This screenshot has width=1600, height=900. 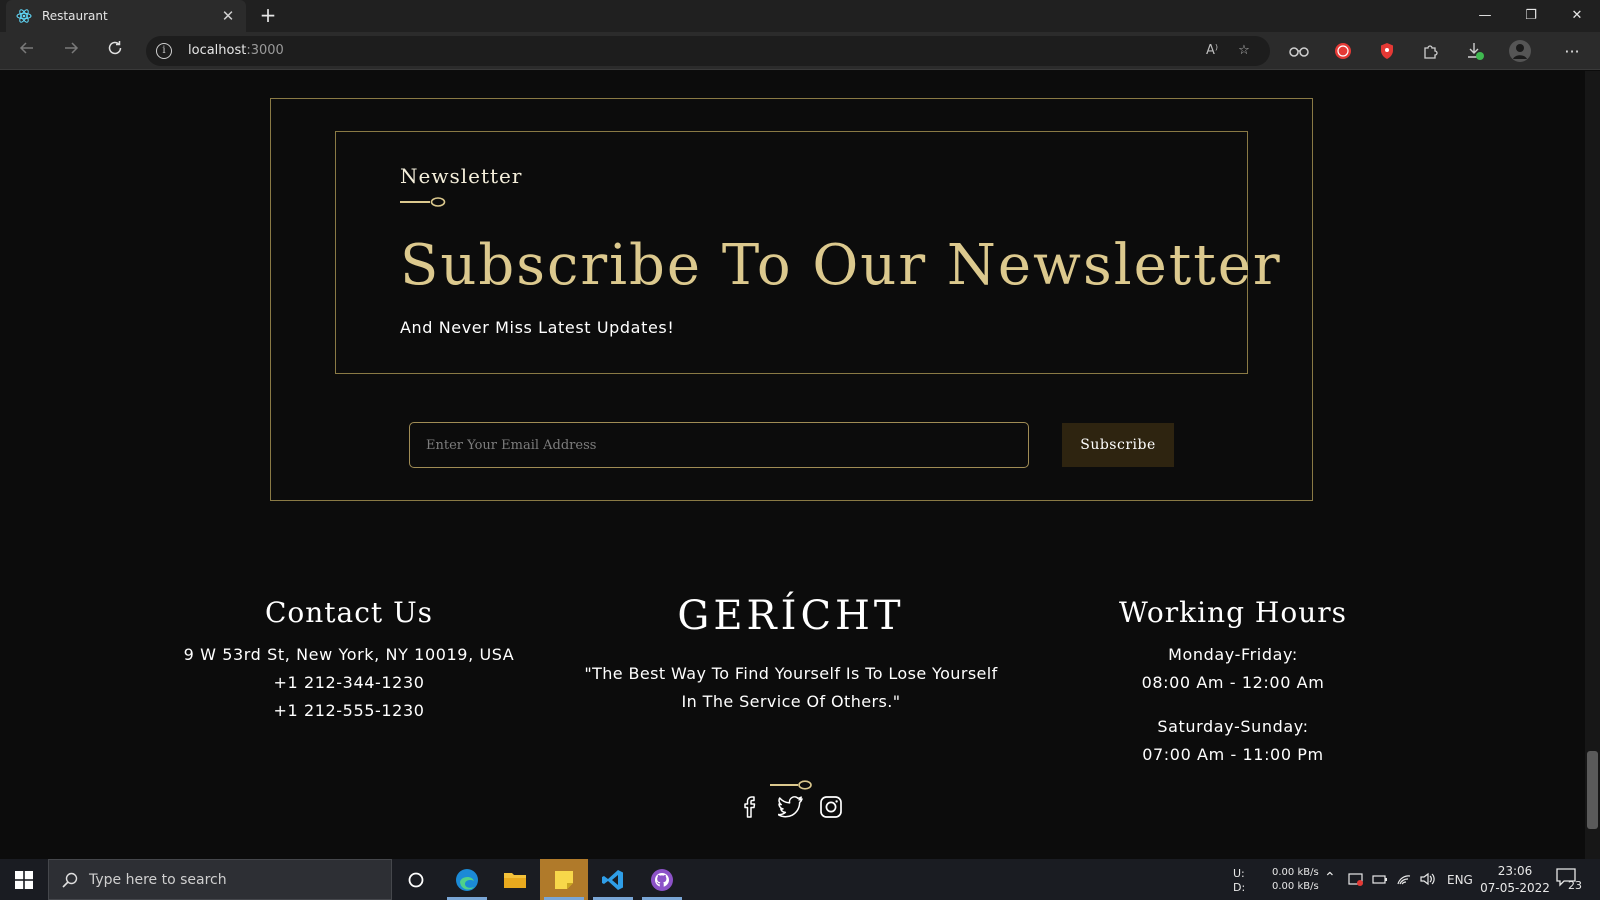 What do you see at coordinates (349, 612) in the screenshot?
I see `contact-title: Contact Us` at bounding box center [349, 612].